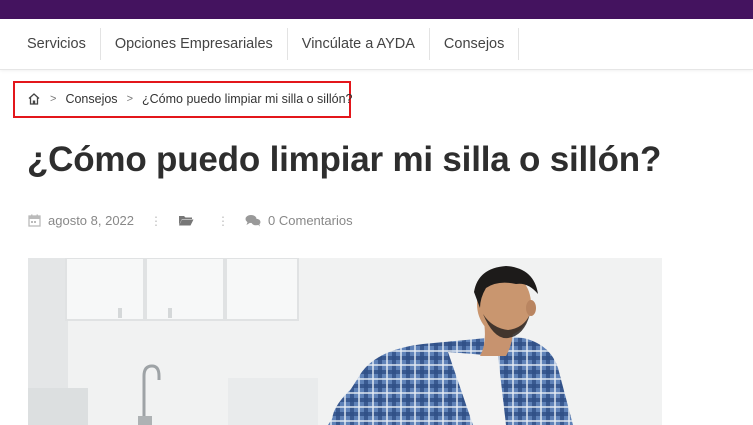  What do you see at coordinates (344, 159) in the screenshot?
I see `page-title: ¿Cómo puedo limpiar mi silla o sillón?` at bounding box center [344, 159].